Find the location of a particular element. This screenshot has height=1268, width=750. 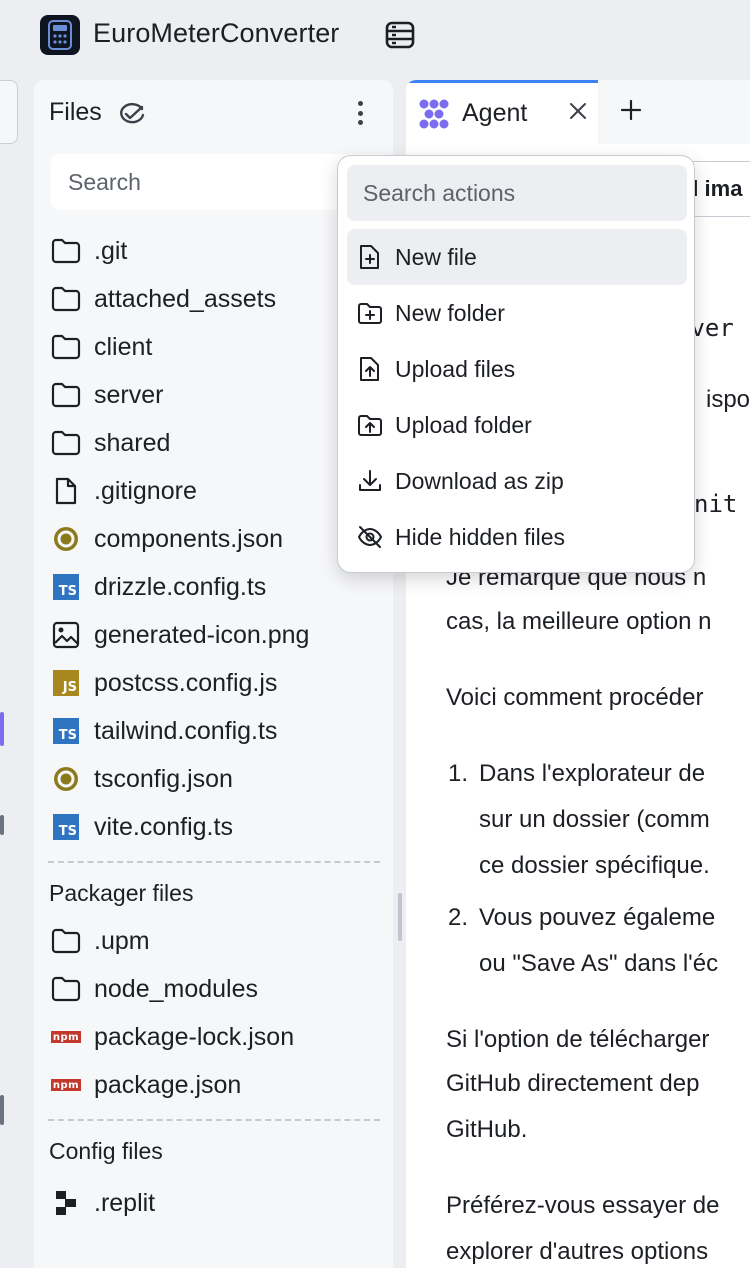

tab-agent: Agent is located at coordinates (502, 112).